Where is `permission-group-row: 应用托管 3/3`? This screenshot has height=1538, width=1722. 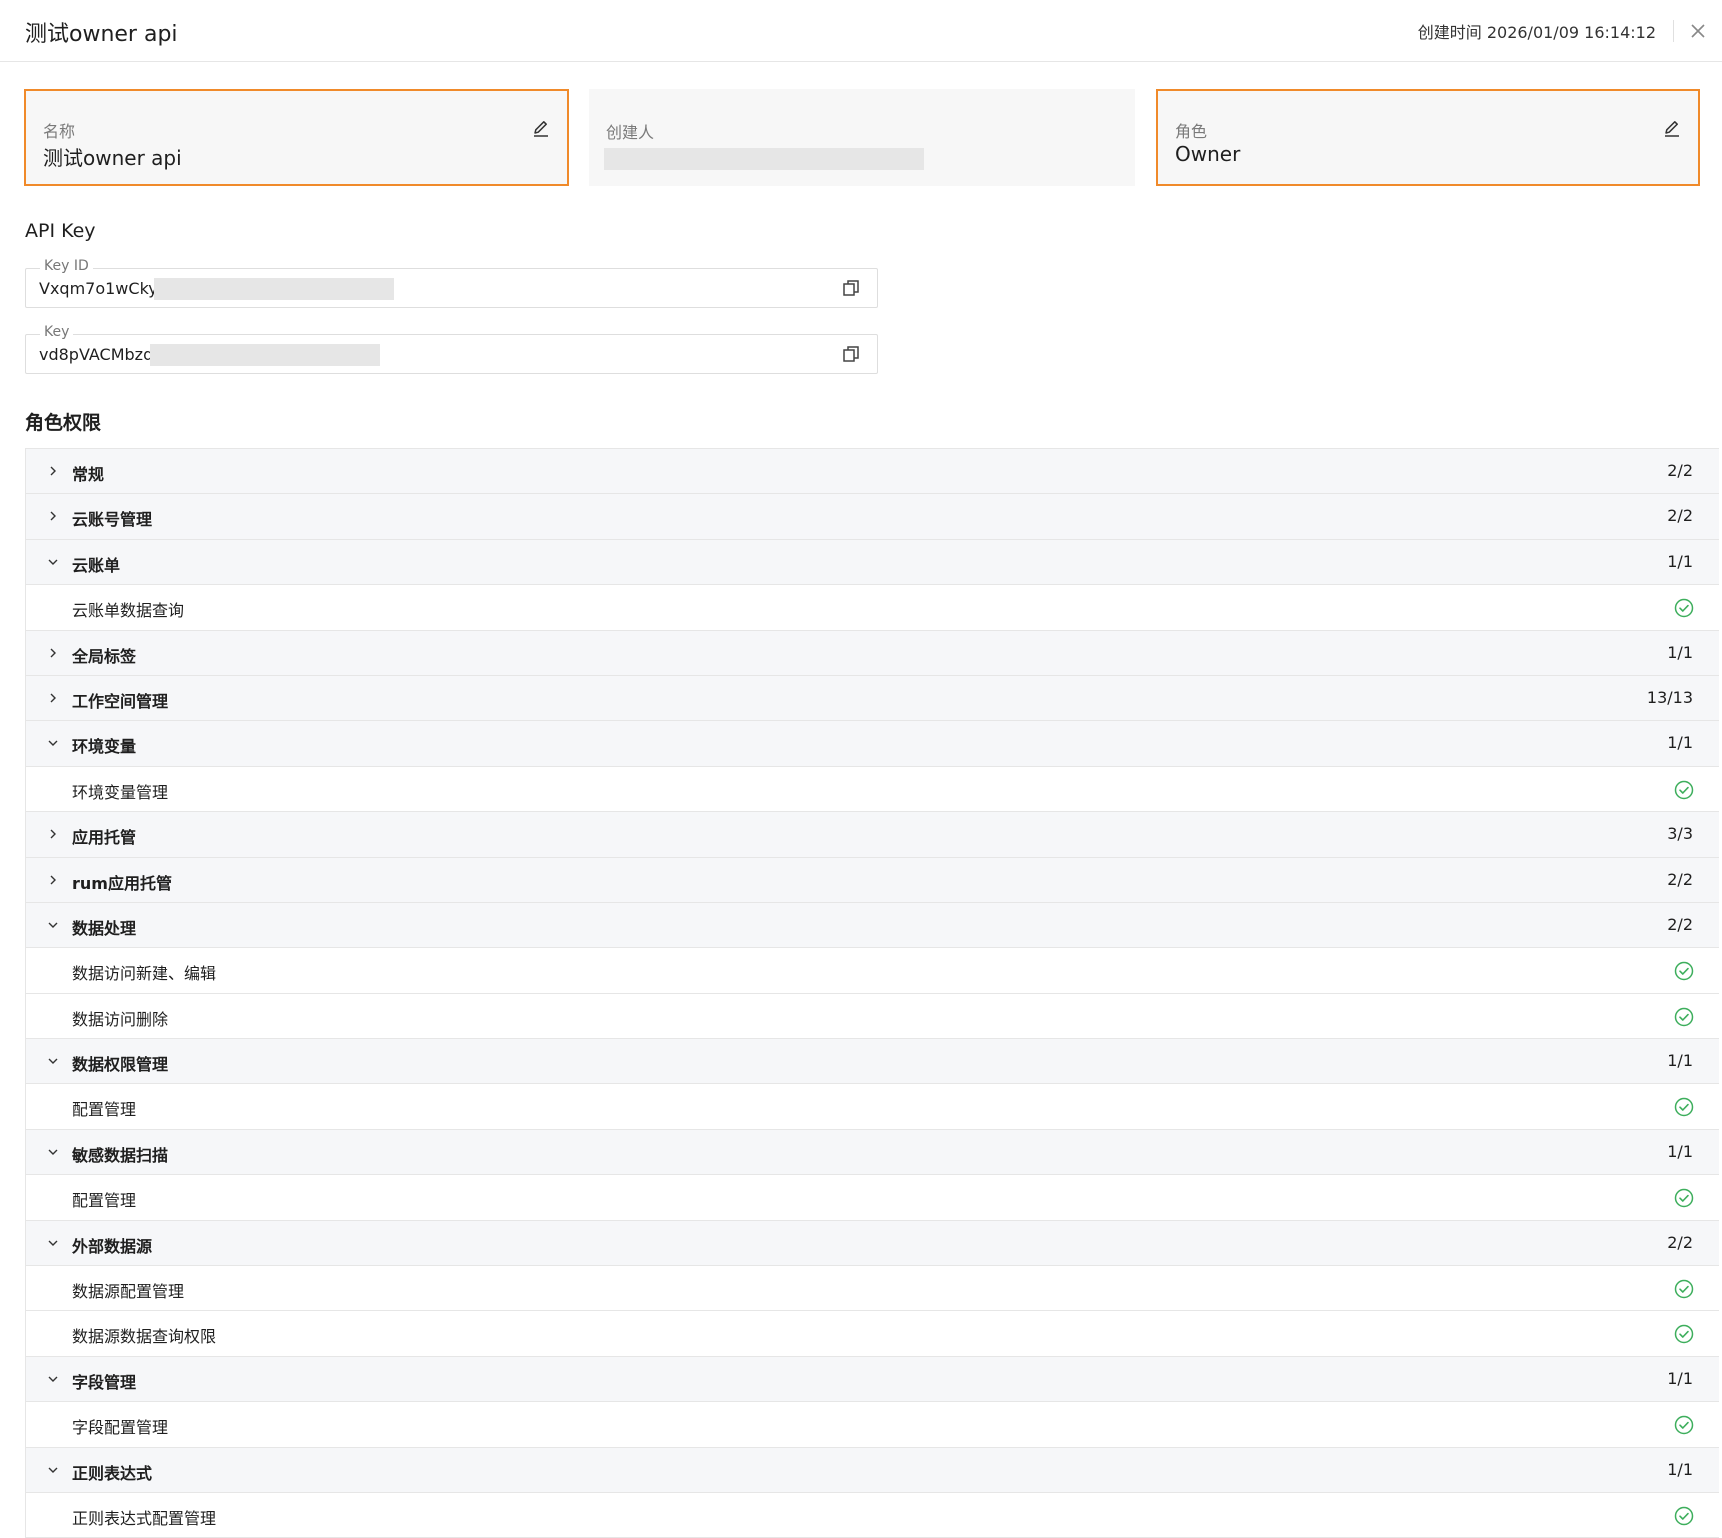 permission-group-row: 应用托管 3/3 is located at coordinates (872, 835).